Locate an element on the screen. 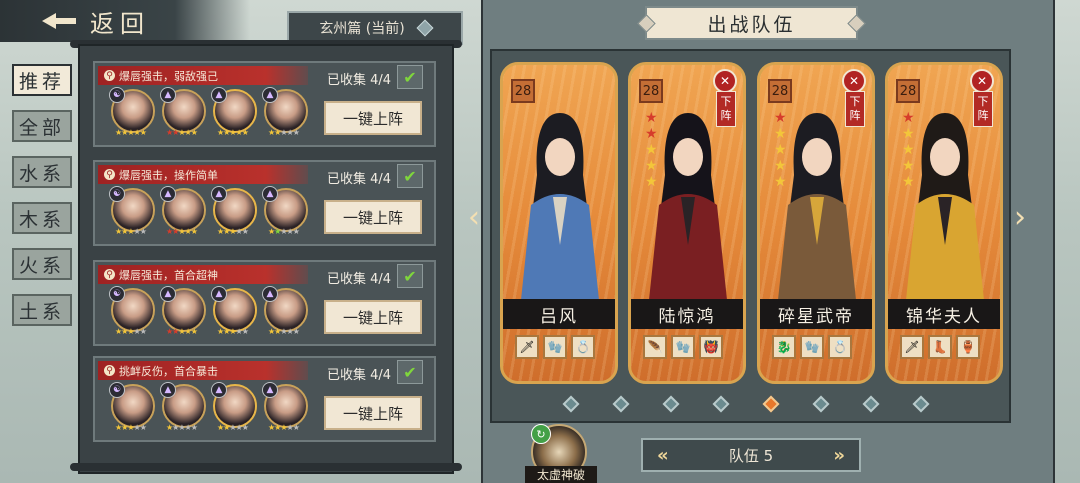  next-arrow-icon: › is located at coordinates (1020, 217).